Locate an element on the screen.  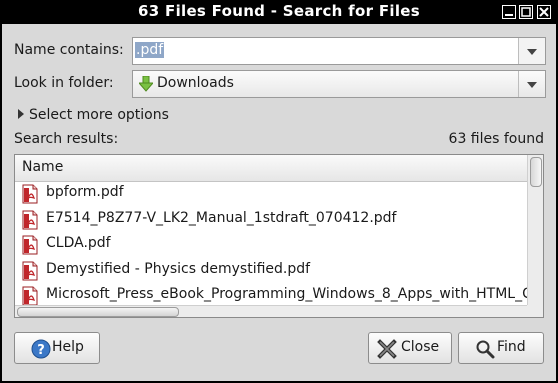
name-contains-value: .pdf is located at coordinates (150, 50).